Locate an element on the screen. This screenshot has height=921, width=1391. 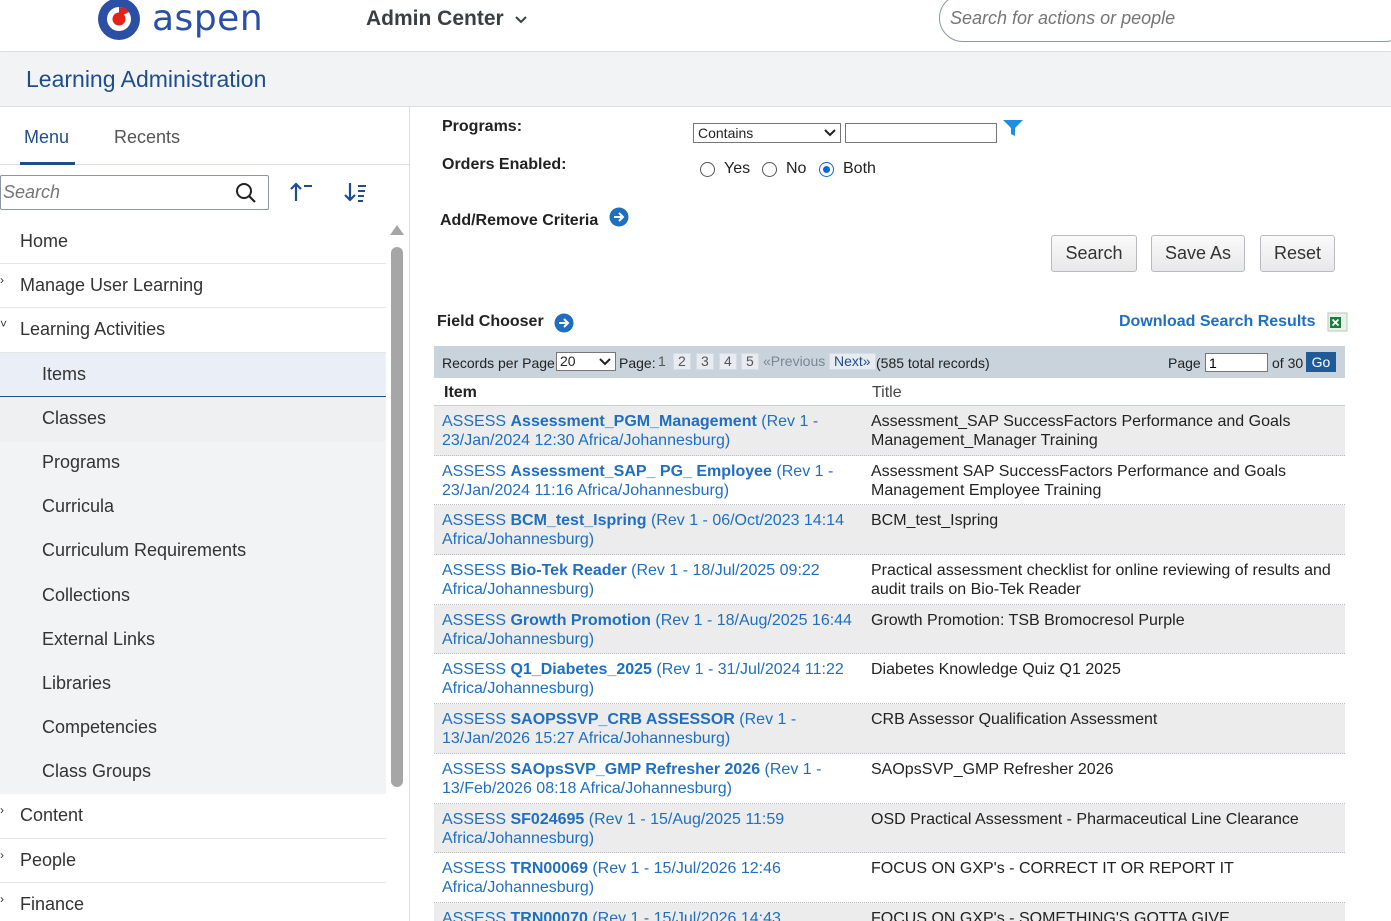
filter-icon is located at coordinates (1013, 128).